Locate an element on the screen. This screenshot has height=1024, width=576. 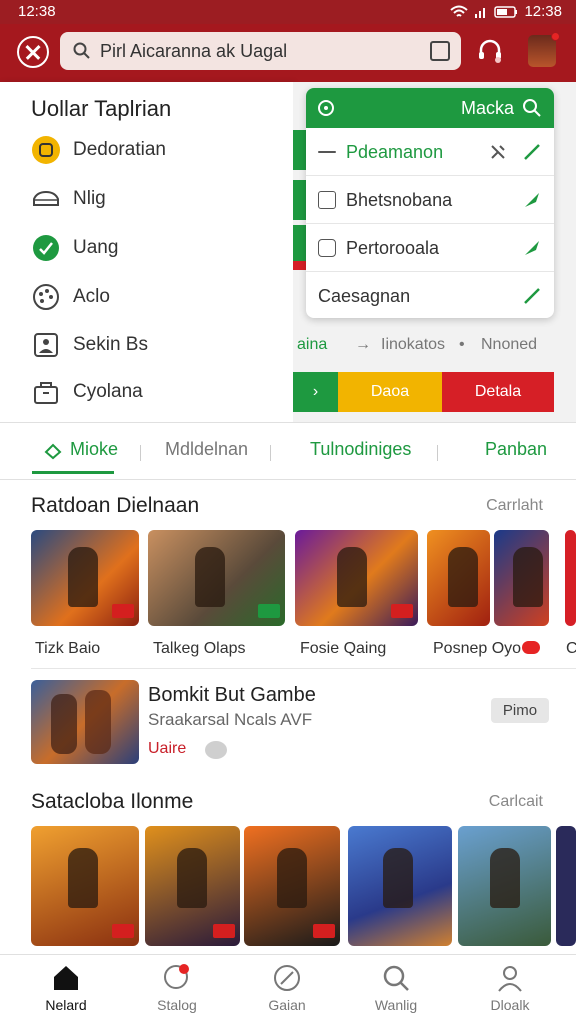
nav-item-dloalk: Dloalk is located at coordinates (510, 988).